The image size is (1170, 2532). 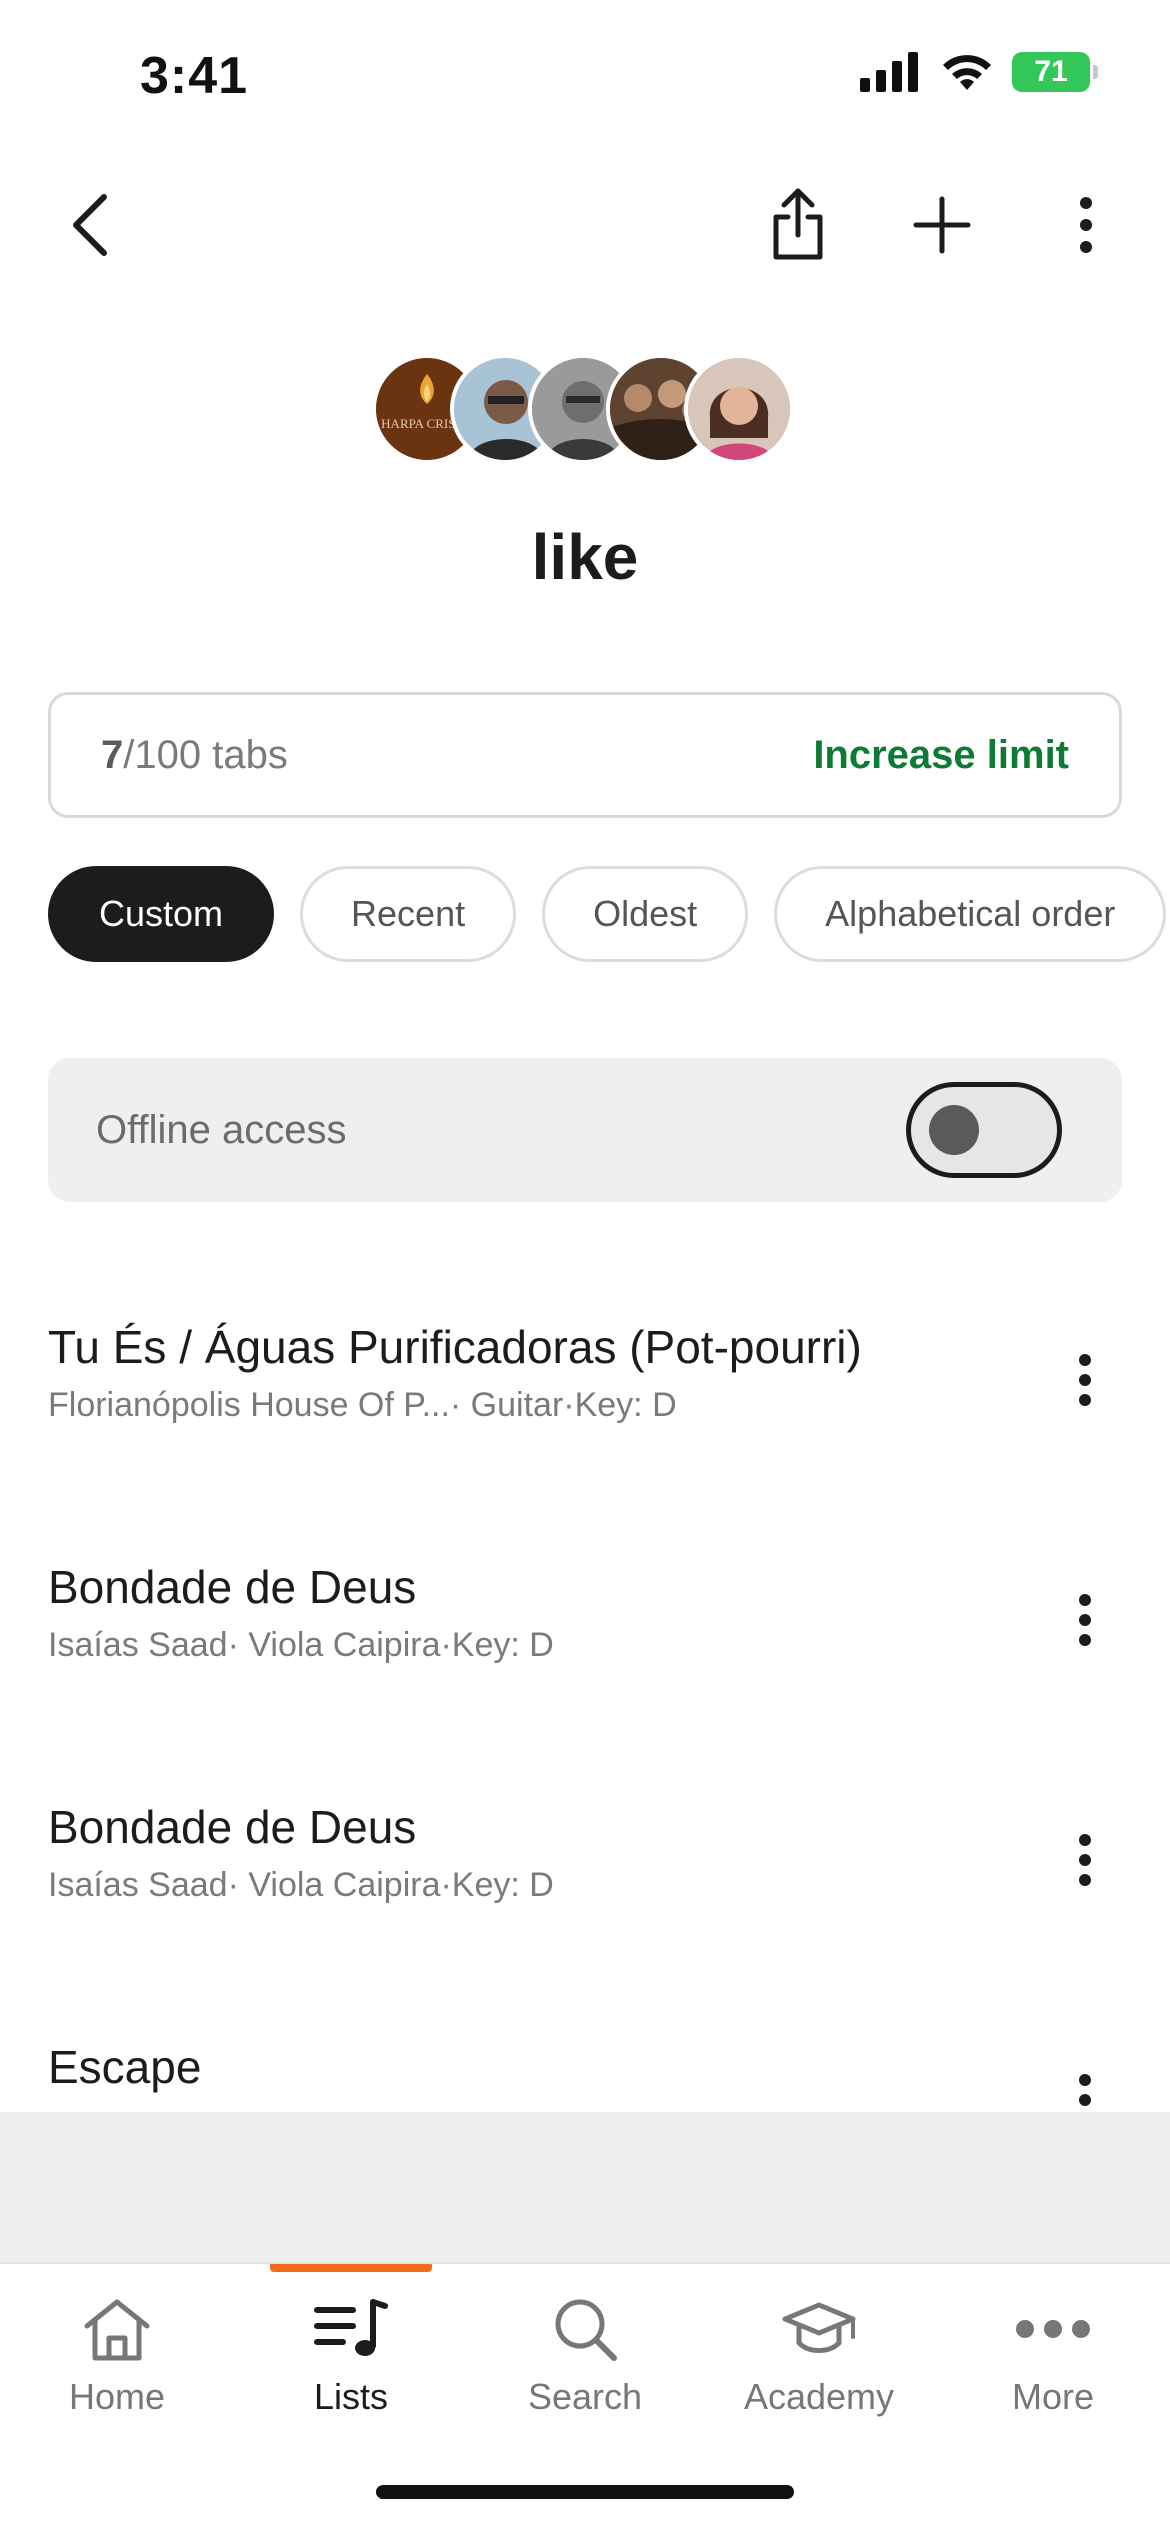 What do you see at coordinates (941, 755) in the screenshot?
I see `increase-limit-link: Increase limit` at bounding box center [941, 755].